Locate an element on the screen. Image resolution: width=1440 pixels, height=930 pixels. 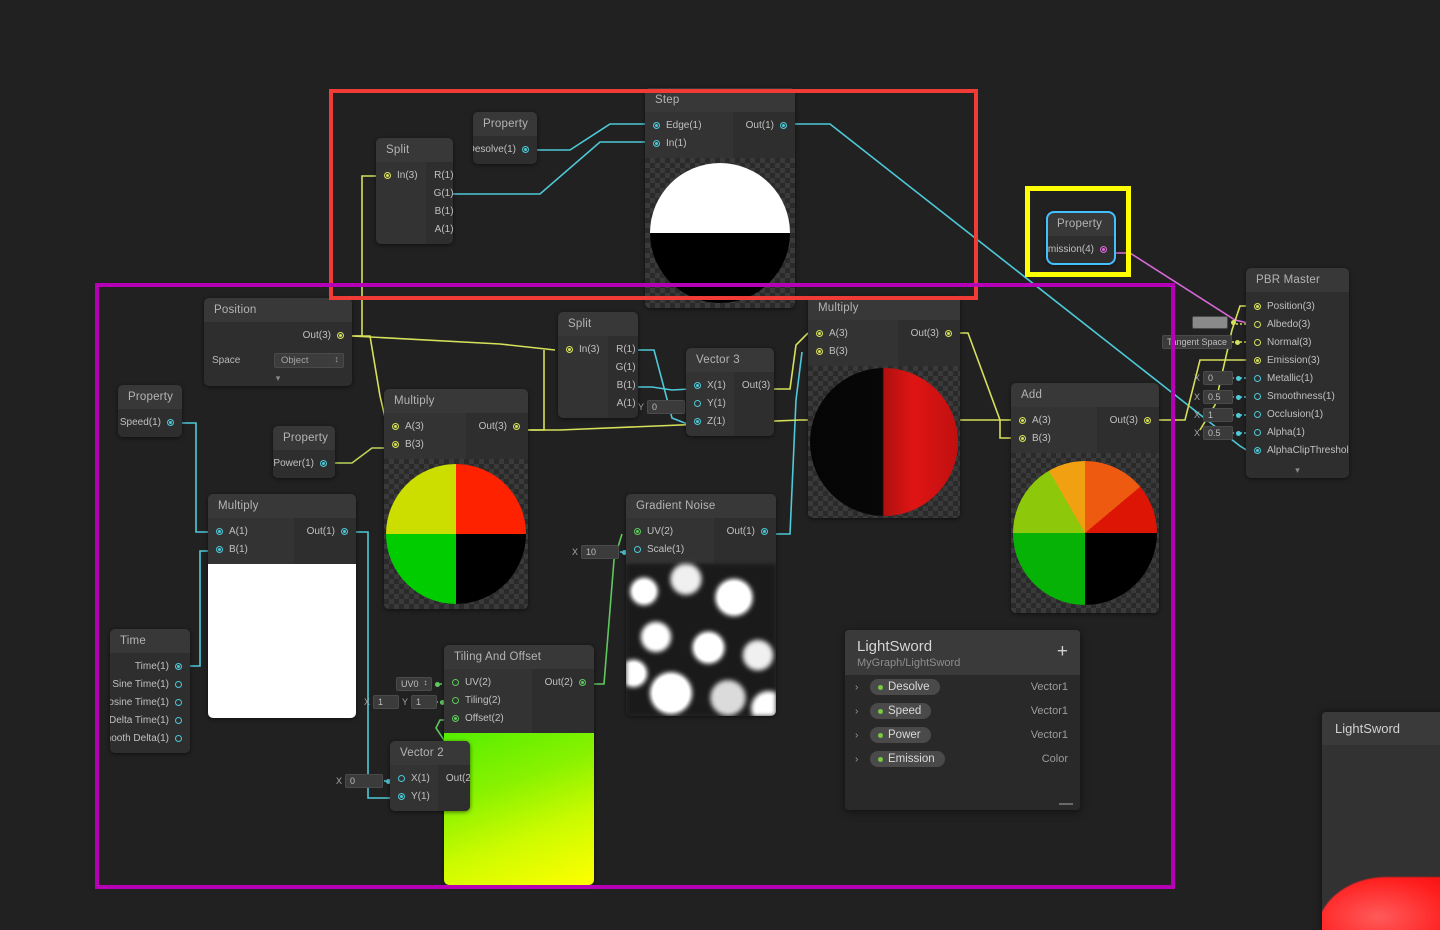
port-out-cosine: Cosine Time(1) is located at coordinates (150, 702).